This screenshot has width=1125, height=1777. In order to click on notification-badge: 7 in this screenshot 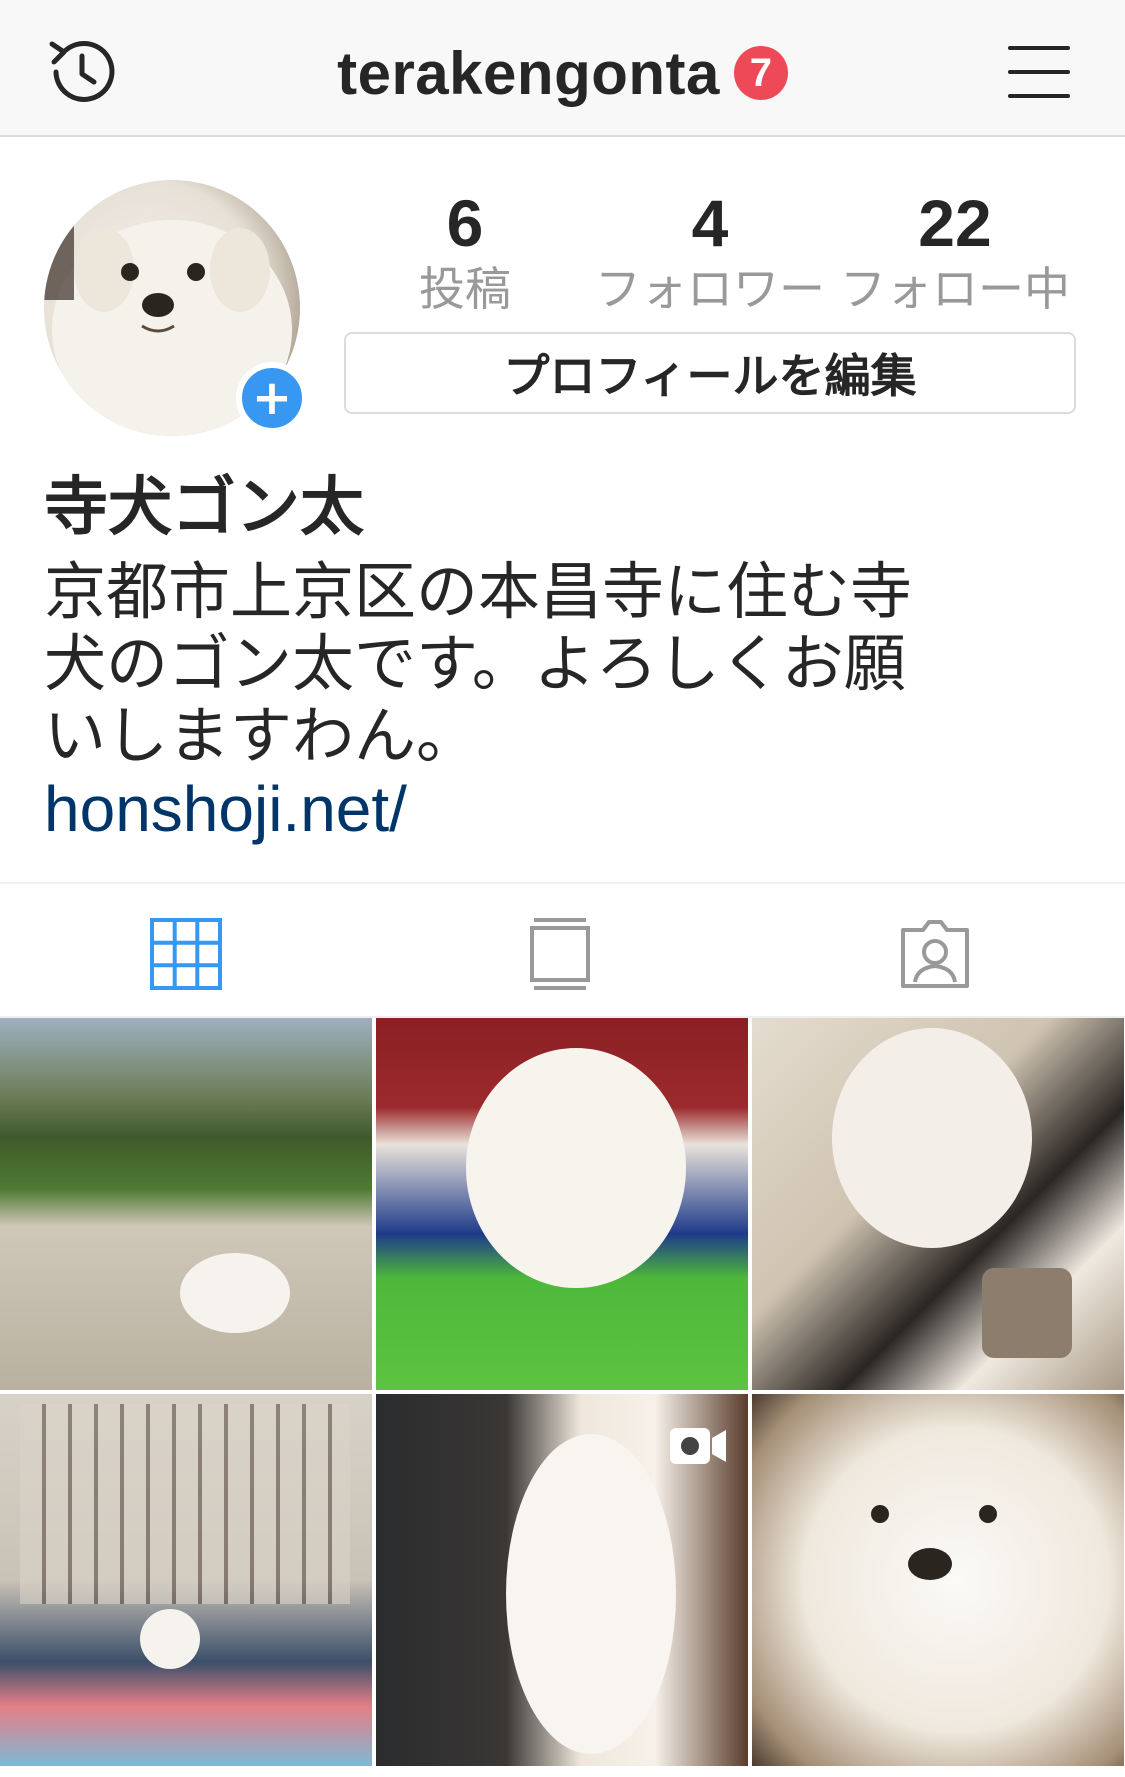, I will do `click(760, 73)`.